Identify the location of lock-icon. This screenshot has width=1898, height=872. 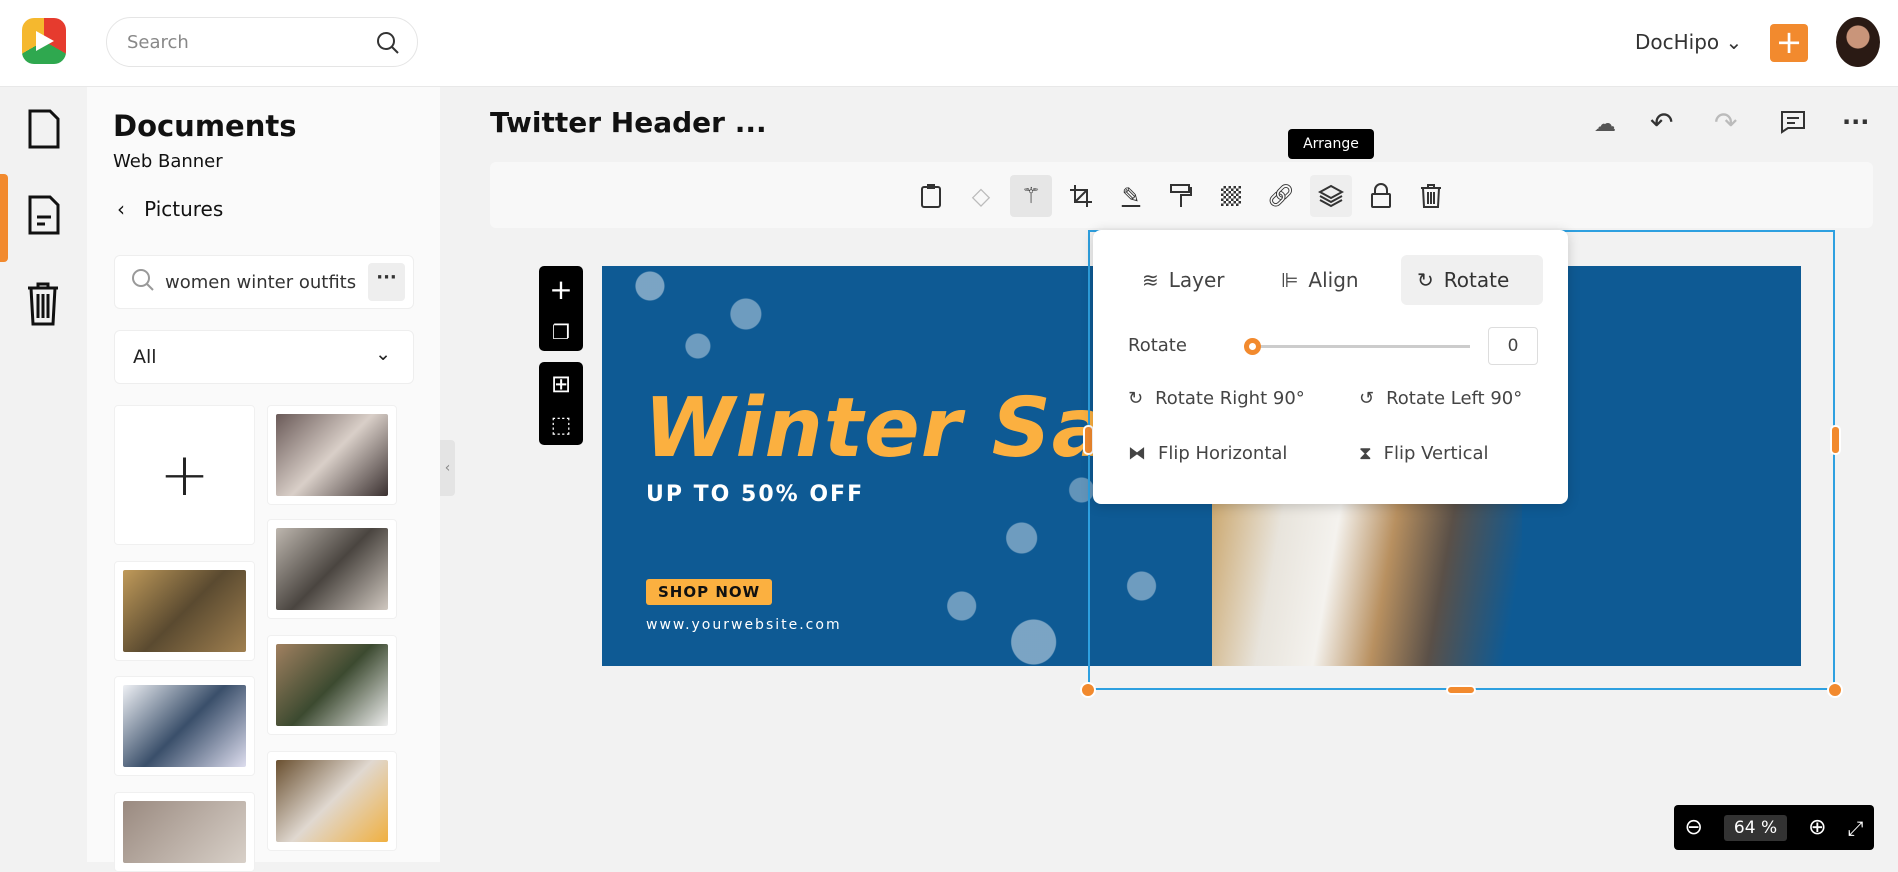
(1381, 196).